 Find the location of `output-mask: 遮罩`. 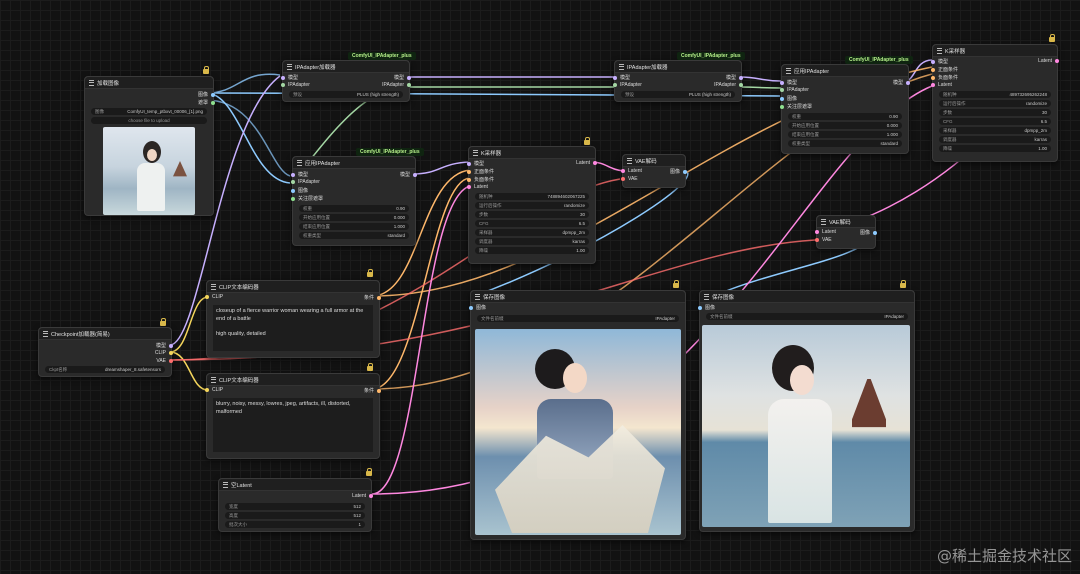

output-mask: 遮罩 is located at coordinates (206, 102).